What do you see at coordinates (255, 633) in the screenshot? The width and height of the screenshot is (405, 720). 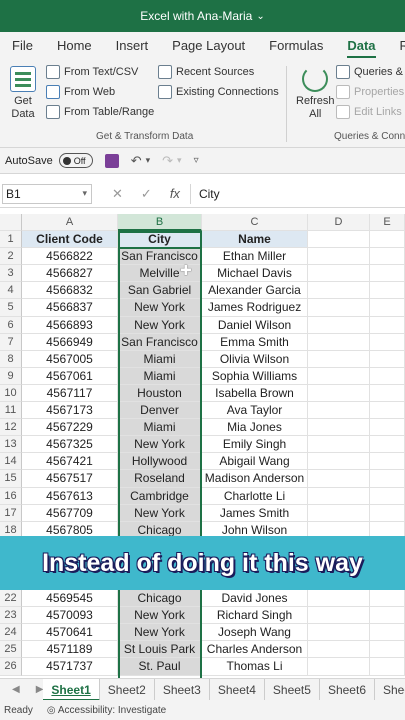 I see `cell-name: Joseph Wang` at bounding box center [255, 633].